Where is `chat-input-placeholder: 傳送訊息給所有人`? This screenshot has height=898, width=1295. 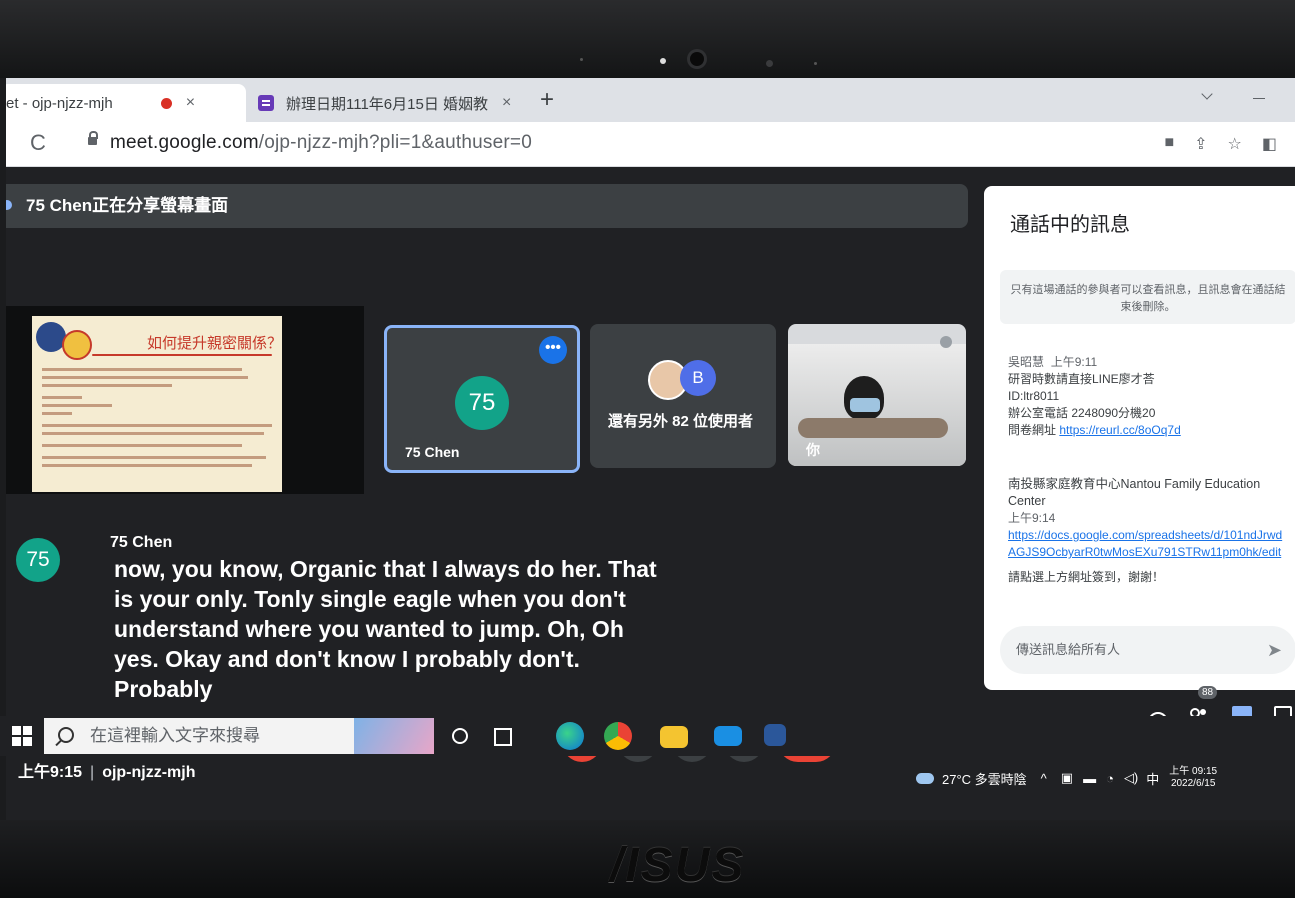
chat-input-placeholder: 傳送訊息給所有人 is located at coordinates (1068, 649).